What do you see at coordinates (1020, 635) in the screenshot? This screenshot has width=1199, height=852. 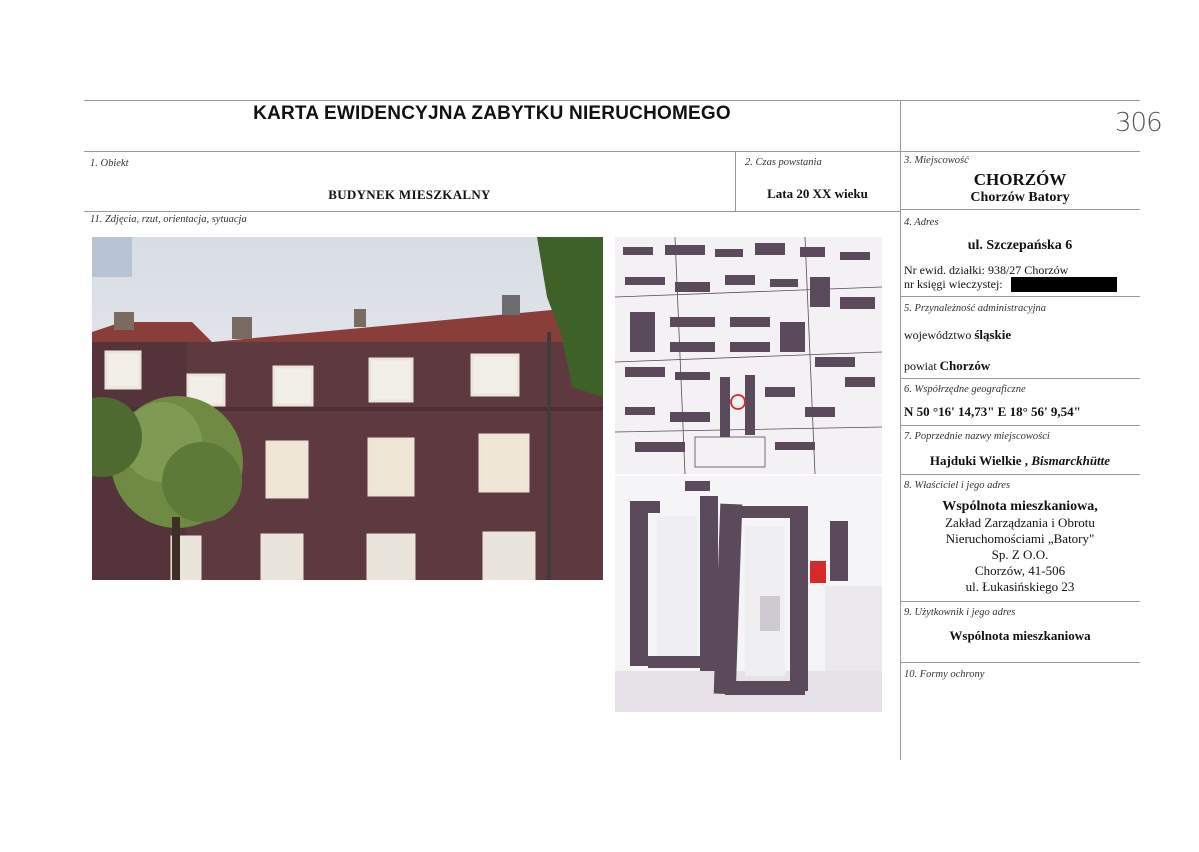 I see `uzytkownik-value: Wspólnota mieszkaniowa` at bounding box center [1020, 635].